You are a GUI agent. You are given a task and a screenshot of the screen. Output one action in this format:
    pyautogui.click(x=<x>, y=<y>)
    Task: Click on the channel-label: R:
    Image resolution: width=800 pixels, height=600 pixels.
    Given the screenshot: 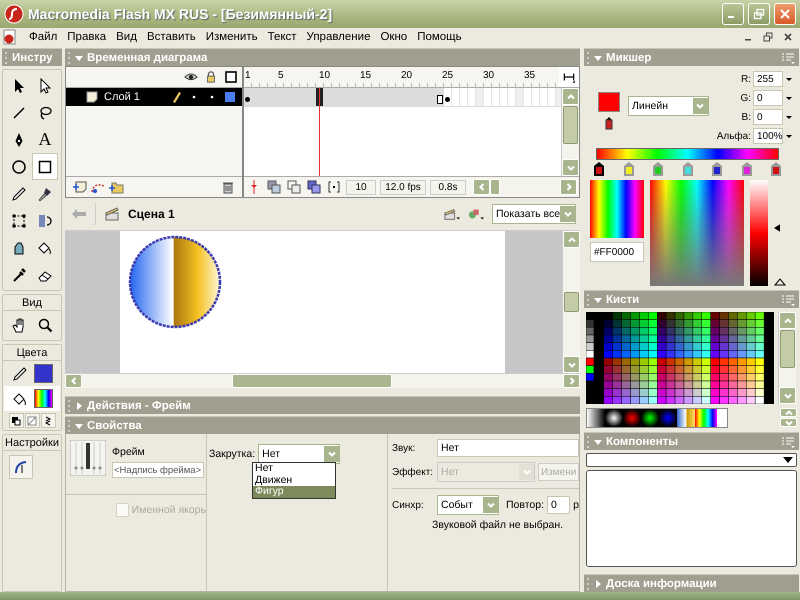 What is the action you would take?
    pyautogui.click(x=746, y=79)
    